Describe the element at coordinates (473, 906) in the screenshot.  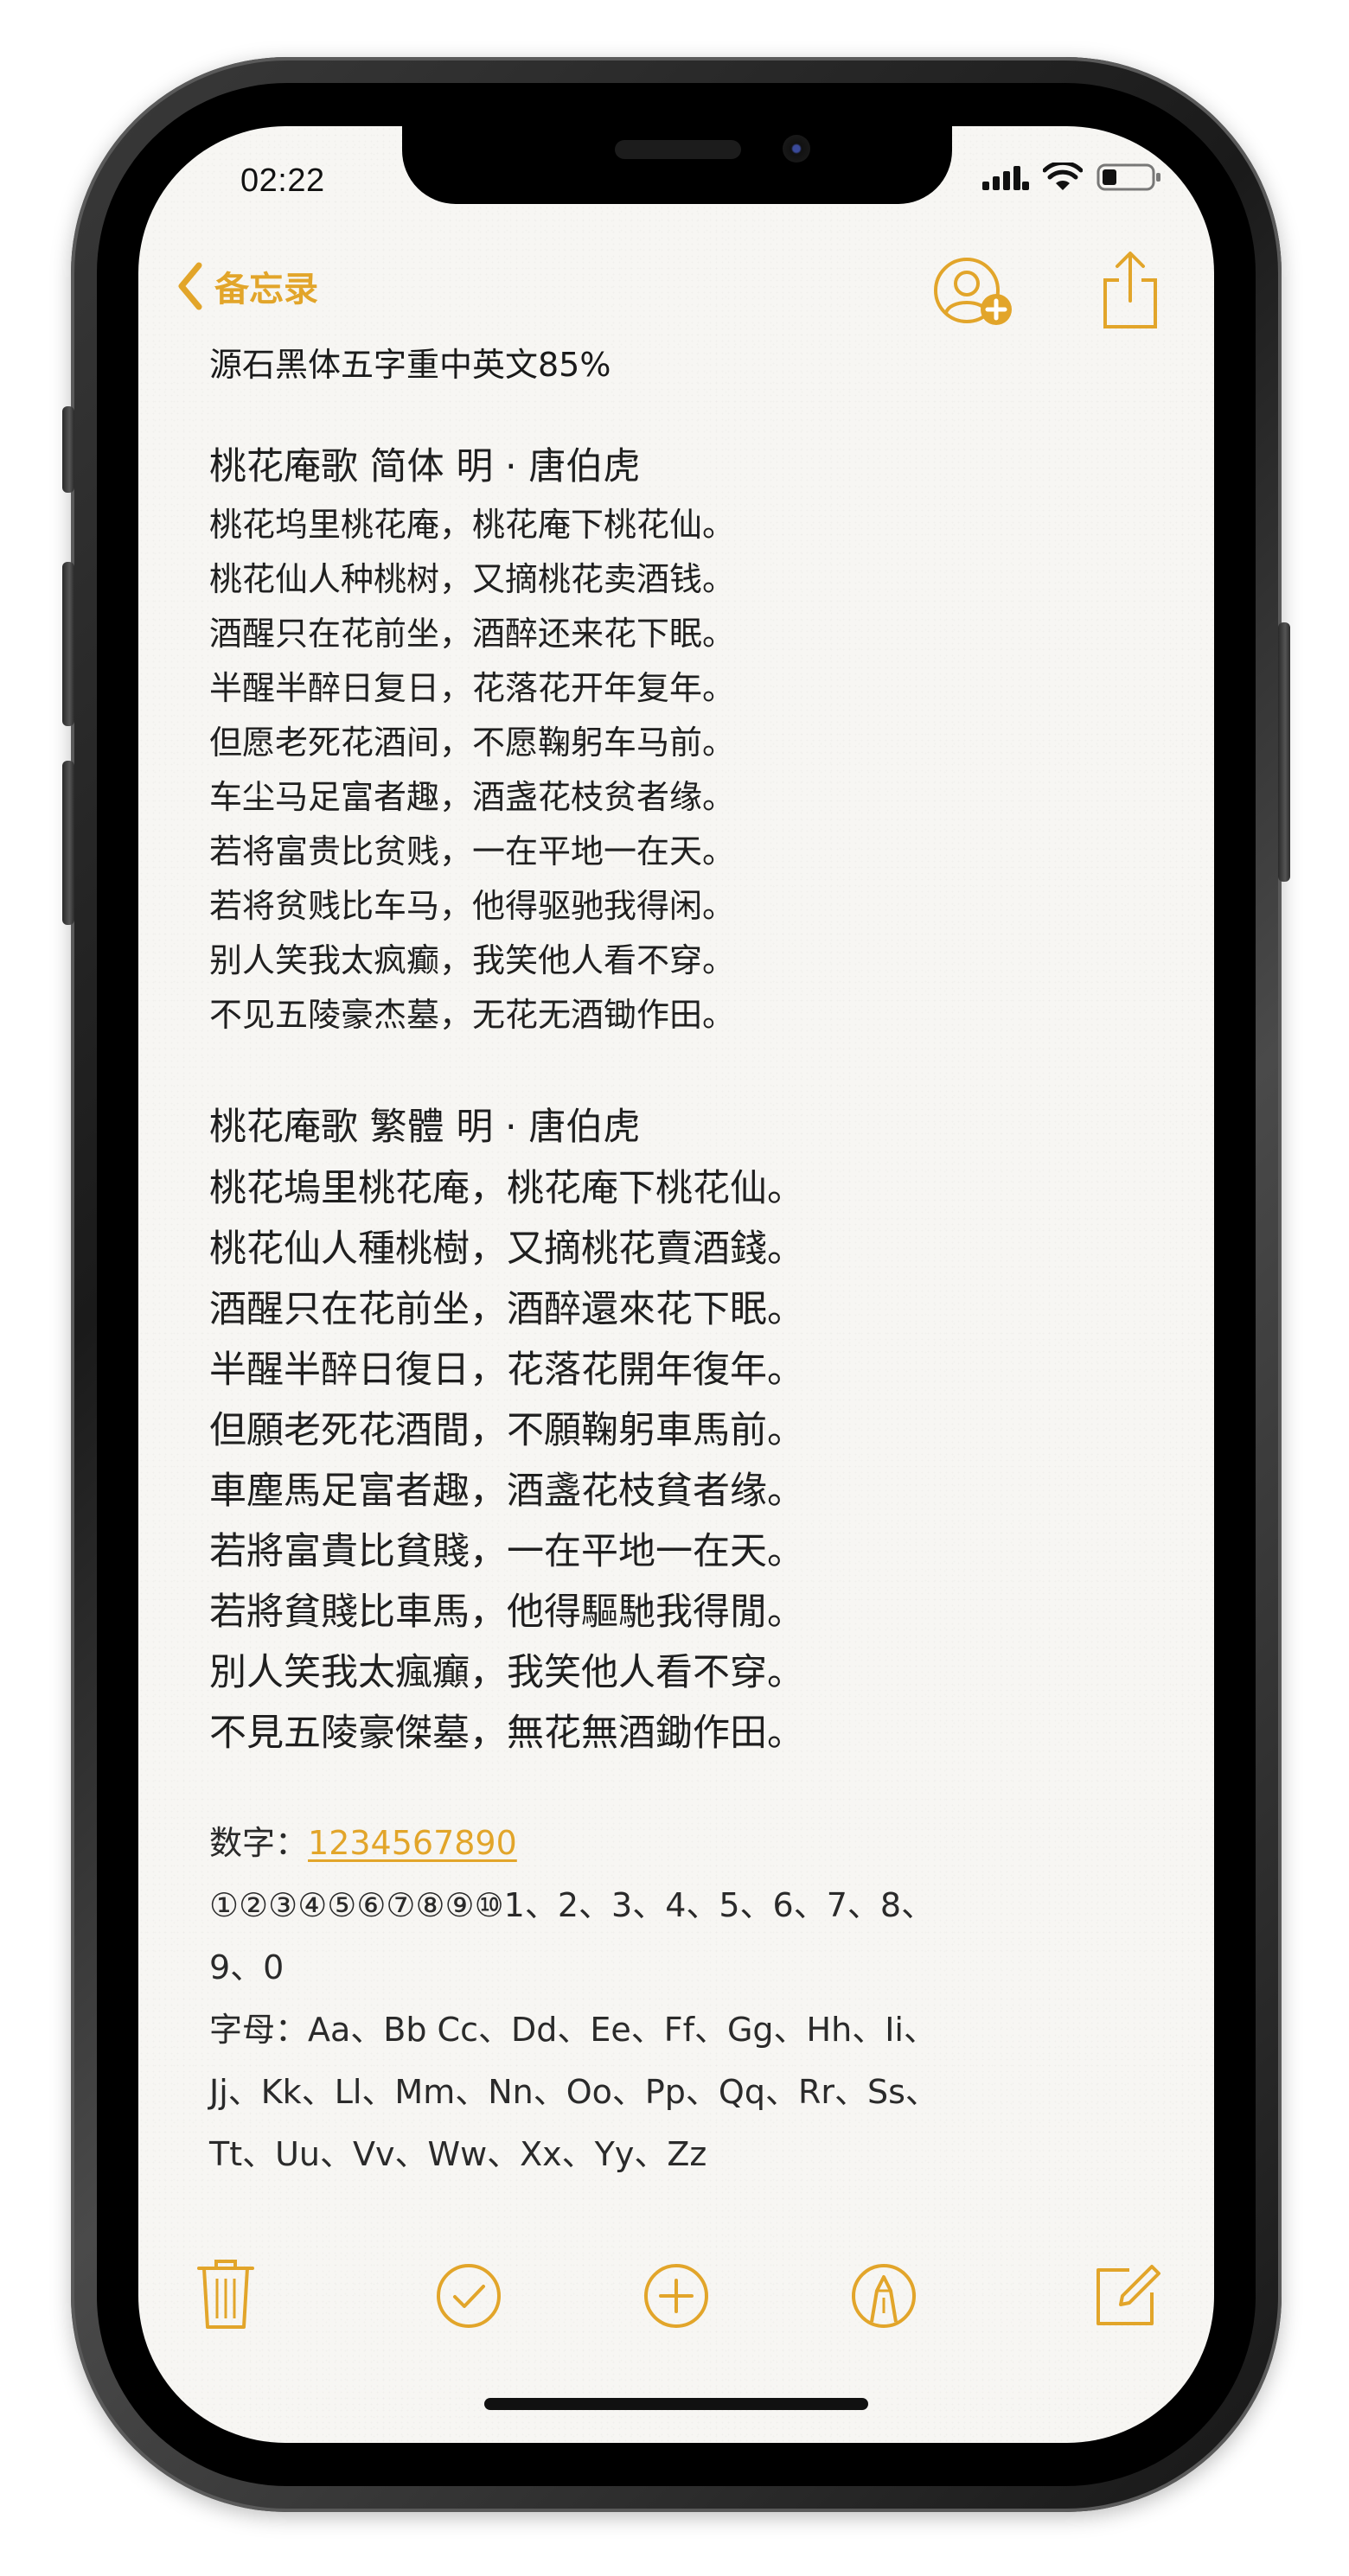
I see `poem-line: 若将贫贱比车马，他得驱驰我得闲。` at that location.